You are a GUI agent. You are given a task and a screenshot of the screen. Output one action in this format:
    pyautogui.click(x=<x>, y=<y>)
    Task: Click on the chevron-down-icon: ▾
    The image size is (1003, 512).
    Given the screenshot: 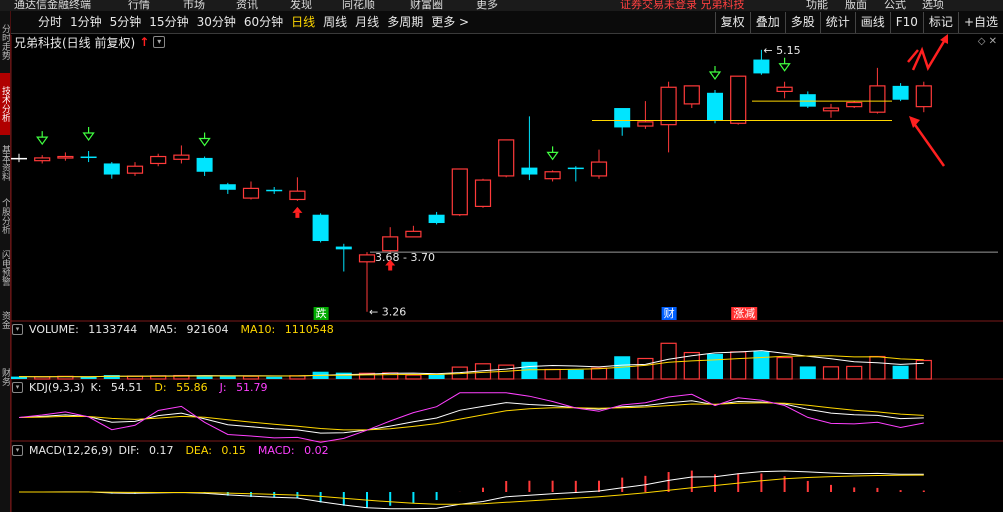 What is the action you would take?
    pyautogui.click(x=159, y=42)
    